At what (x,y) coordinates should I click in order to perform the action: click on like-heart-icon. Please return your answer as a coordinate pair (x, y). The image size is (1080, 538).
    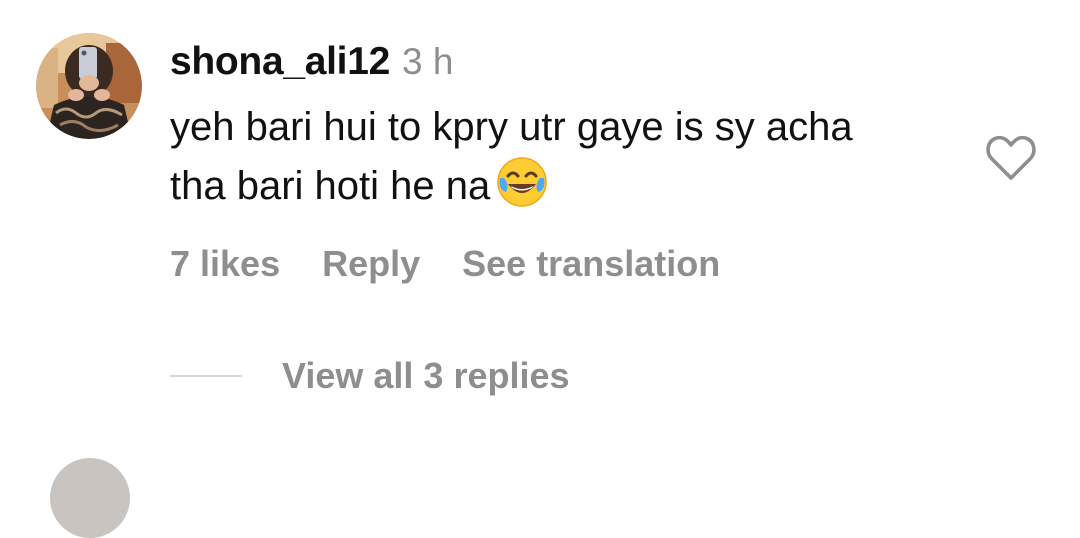
    Looking at the image, I should click on (1011, 158).